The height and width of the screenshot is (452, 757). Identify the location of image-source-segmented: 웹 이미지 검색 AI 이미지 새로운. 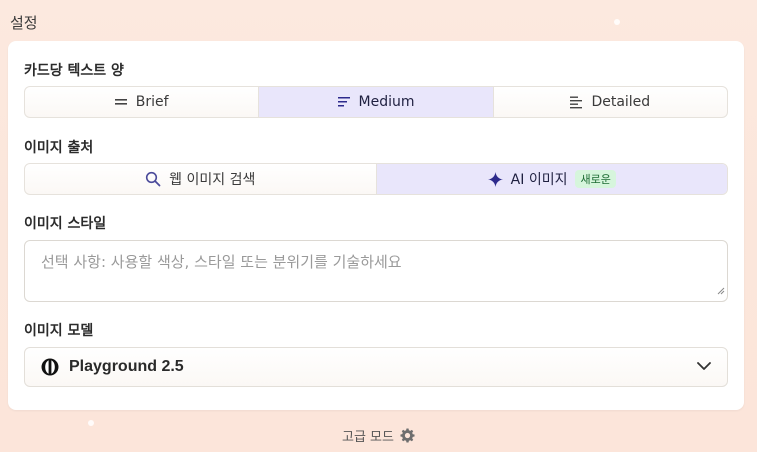
(376, 179).